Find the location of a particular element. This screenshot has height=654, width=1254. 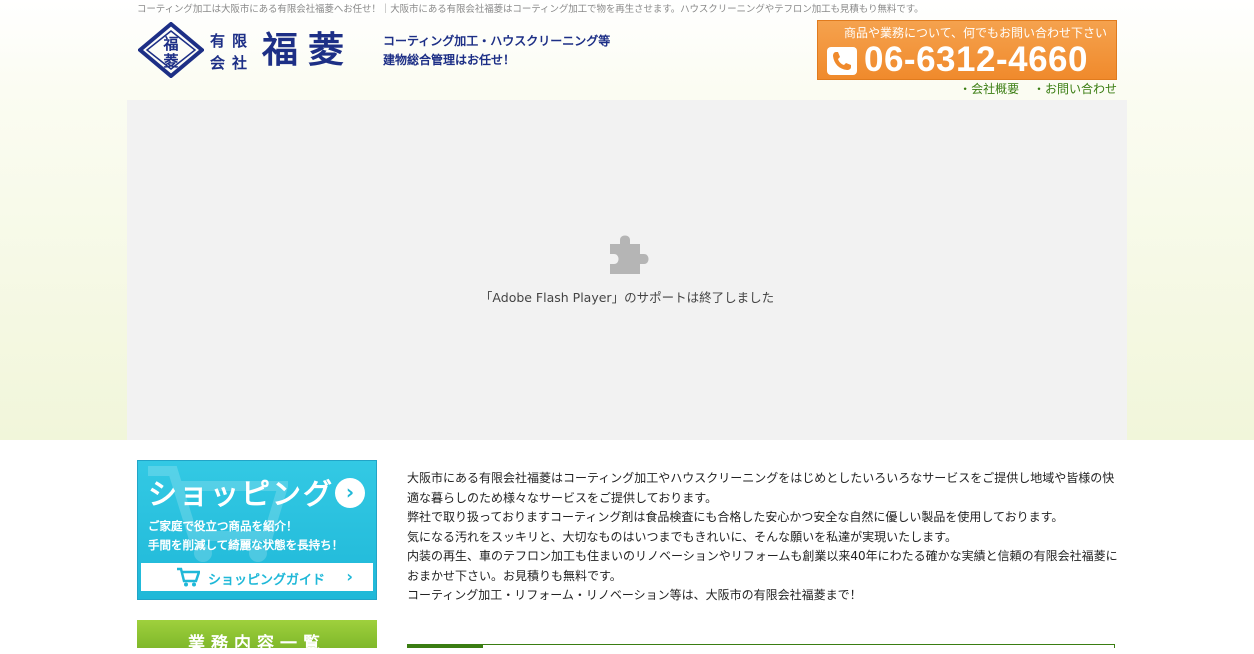

shopping-sub-line-1: ご家庭で役立つ商品を紹介！ is located at coordinates (223, 526).